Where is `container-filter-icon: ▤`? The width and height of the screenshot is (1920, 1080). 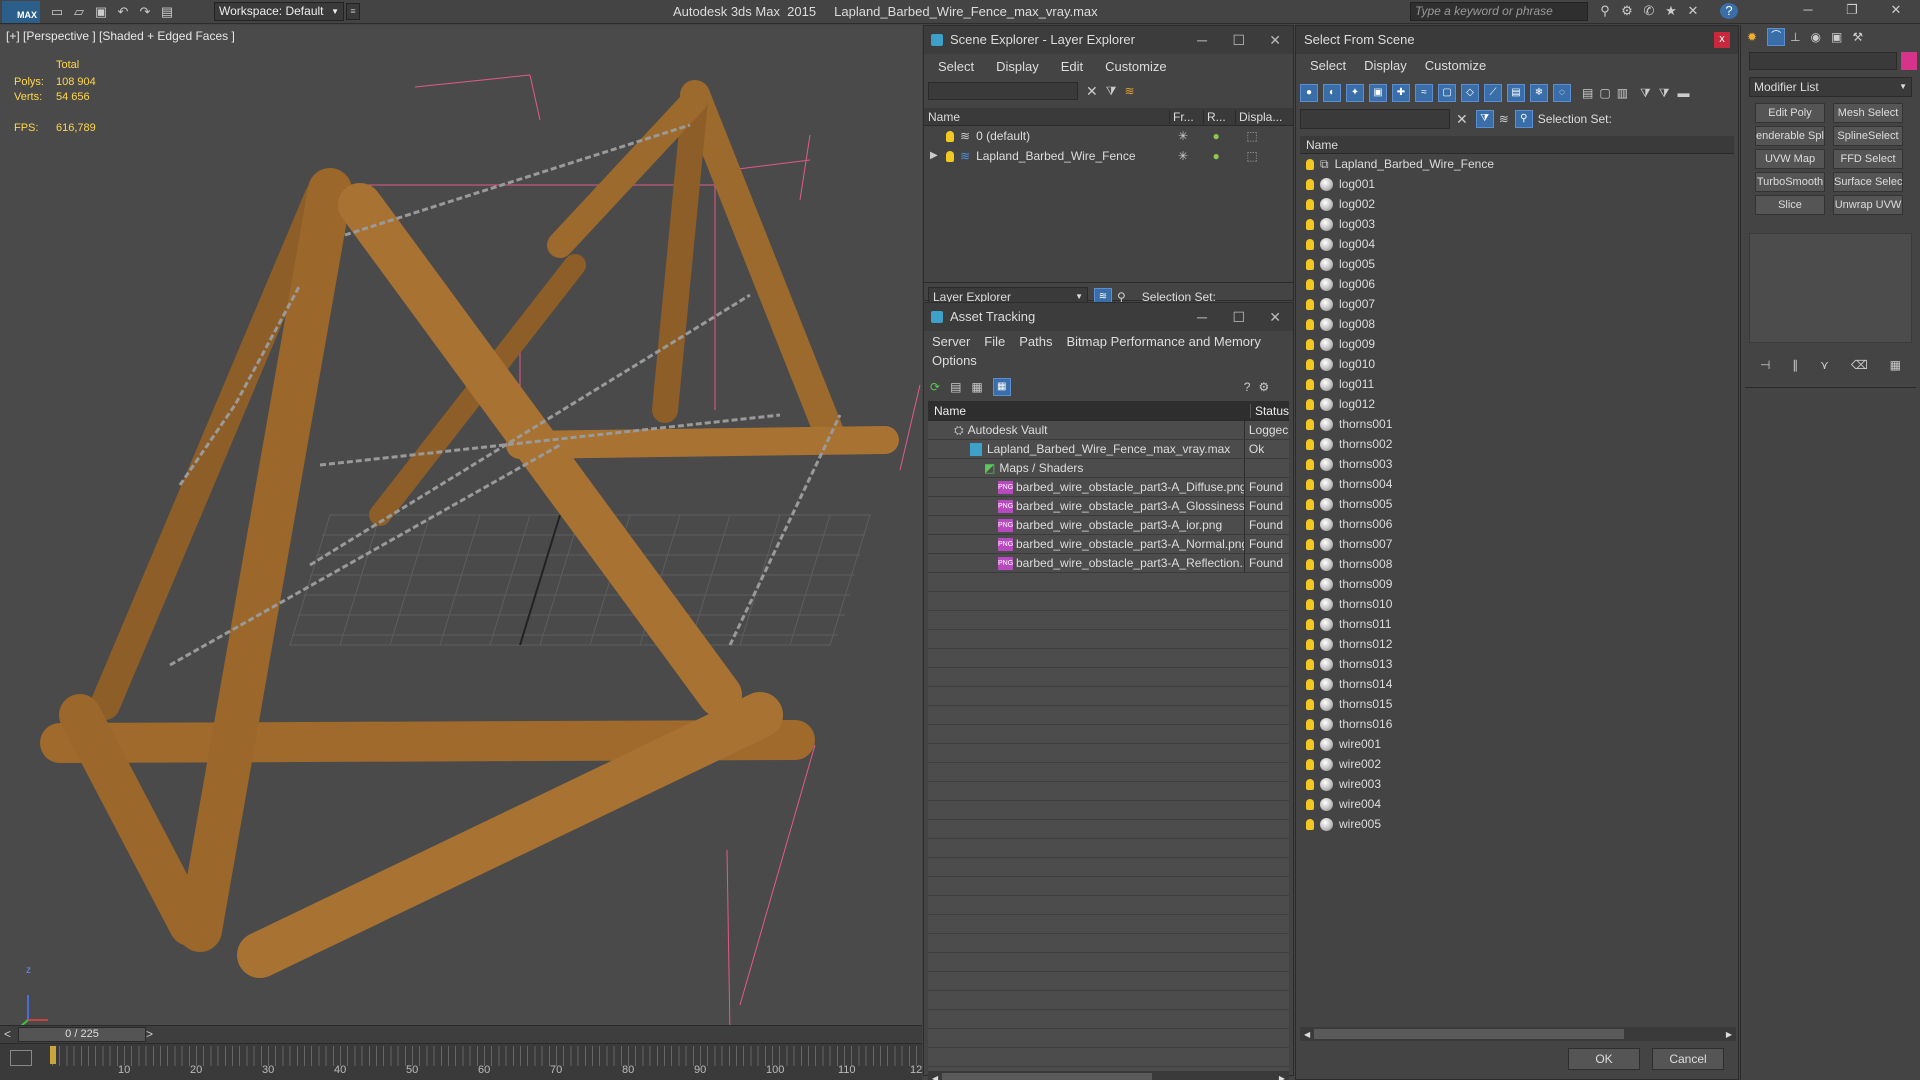
container-filter-icon: ▤ is located at coordinates (1516, 93).